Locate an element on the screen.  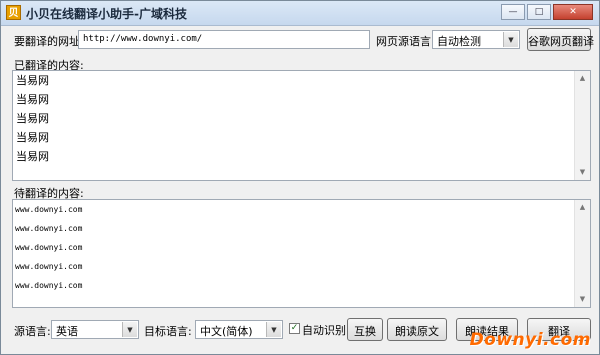
target-language-label: 目标语言: is located at coordinates (168, 331).